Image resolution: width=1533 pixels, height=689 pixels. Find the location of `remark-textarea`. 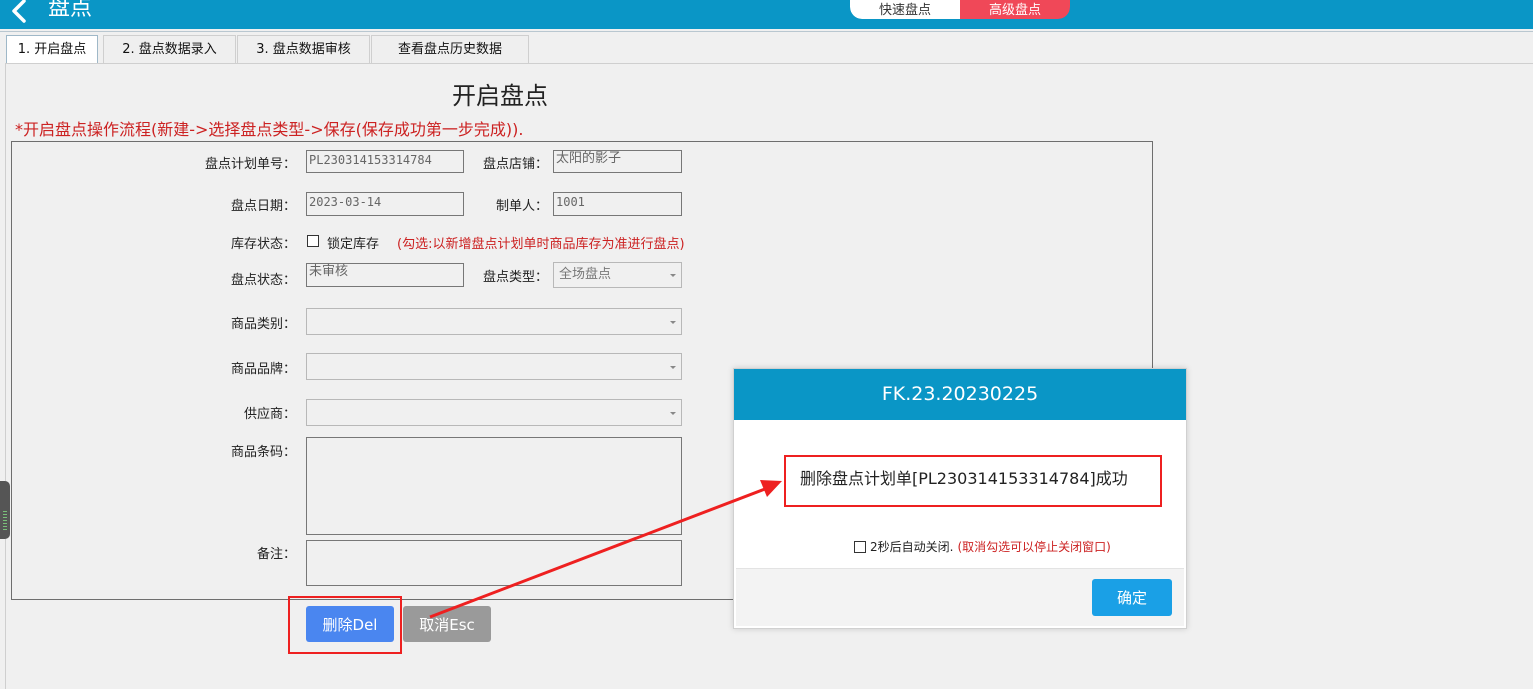

remark-textarea is located at coordinates (494, 563).